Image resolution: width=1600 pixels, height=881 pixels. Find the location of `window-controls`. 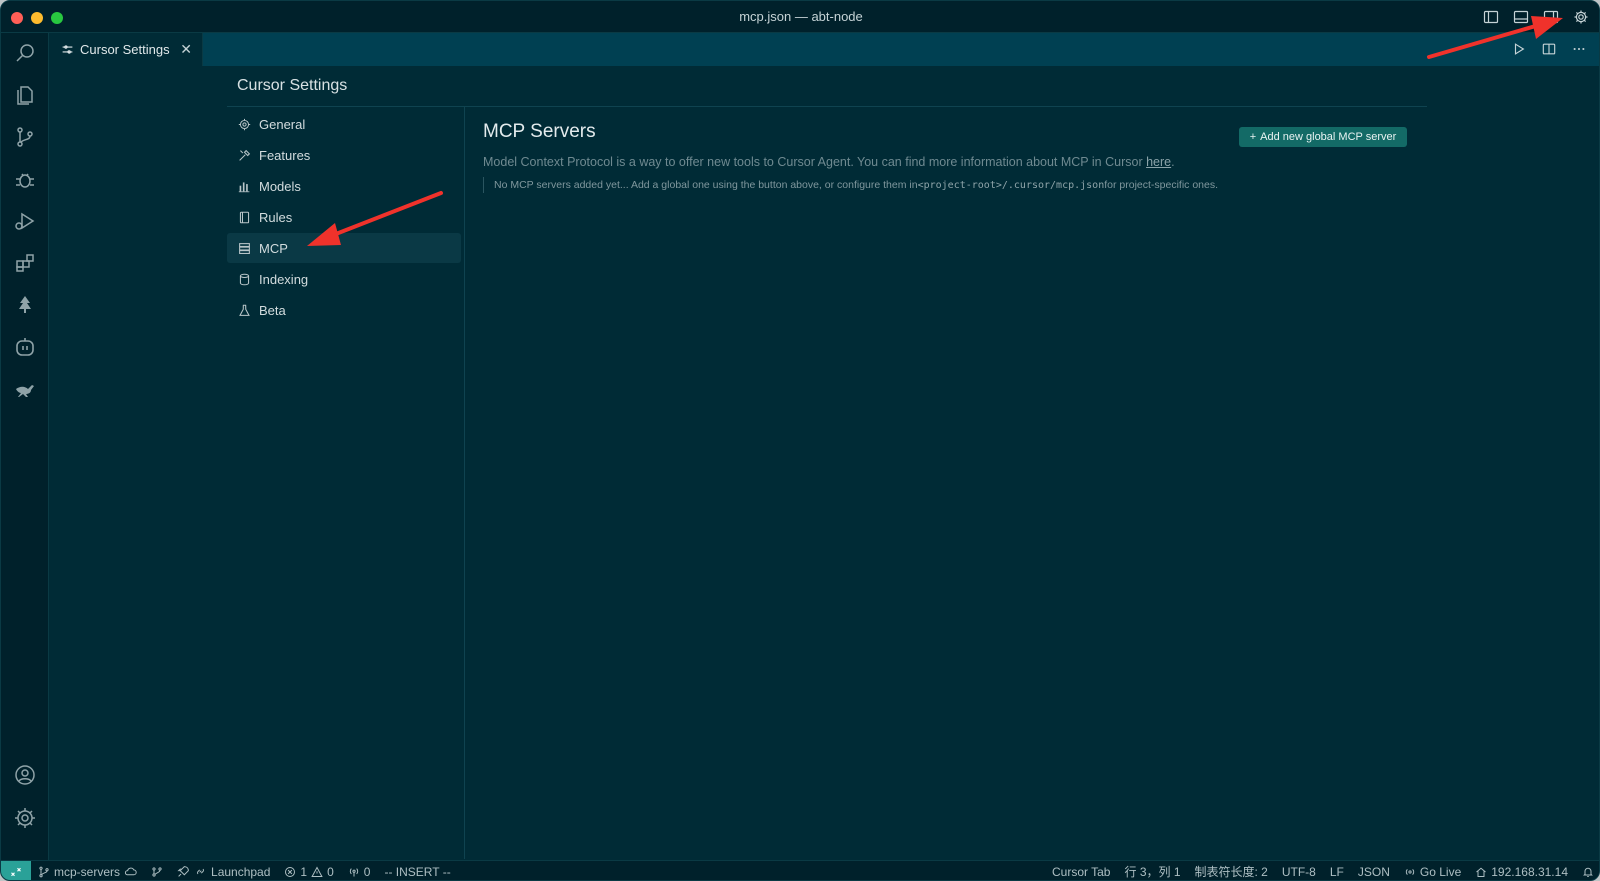

window-controls is located at coordinates (37, 18).